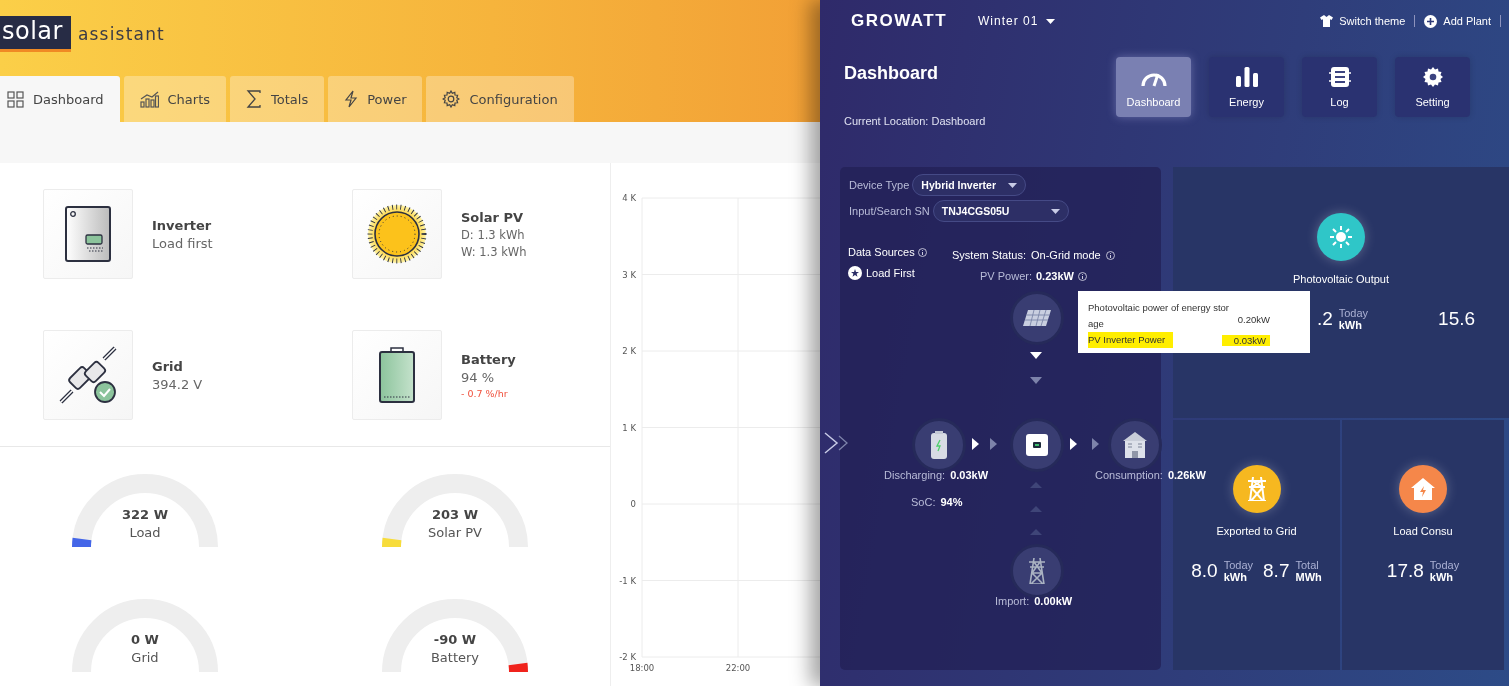 The width and height of the screenshot is (1509, 686). I want to click on nav-tab: Configuration, so click(500, 99).